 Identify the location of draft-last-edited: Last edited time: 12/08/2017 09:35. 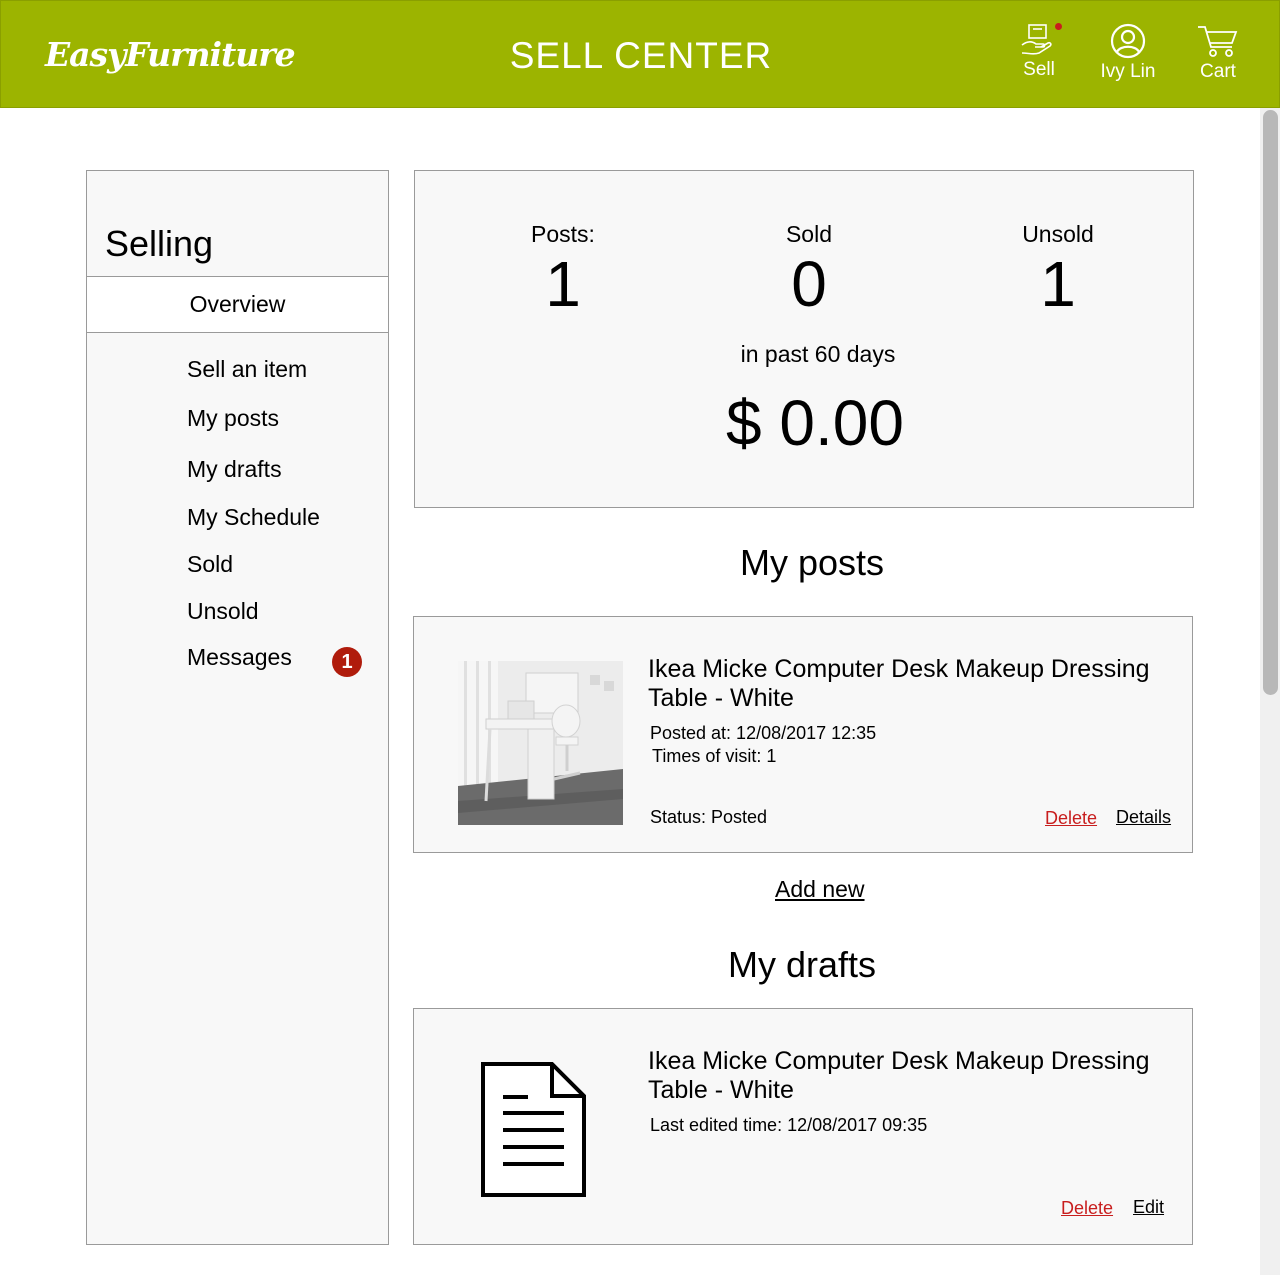
(789, 1125).